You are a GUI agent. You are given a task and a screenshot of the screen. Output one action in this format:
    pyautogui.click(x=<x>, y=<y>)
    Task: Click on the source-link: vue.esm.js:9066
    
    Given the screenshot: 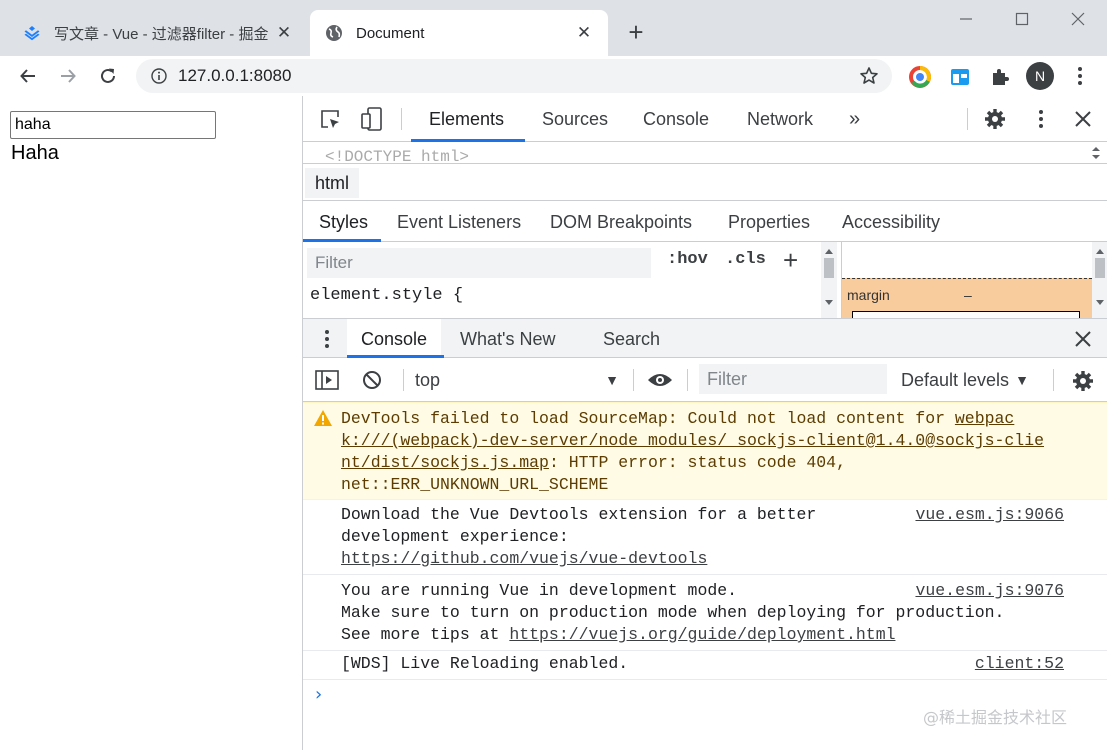 What is the action you would take?
    pyautogui.click(x=989, y=515)
    